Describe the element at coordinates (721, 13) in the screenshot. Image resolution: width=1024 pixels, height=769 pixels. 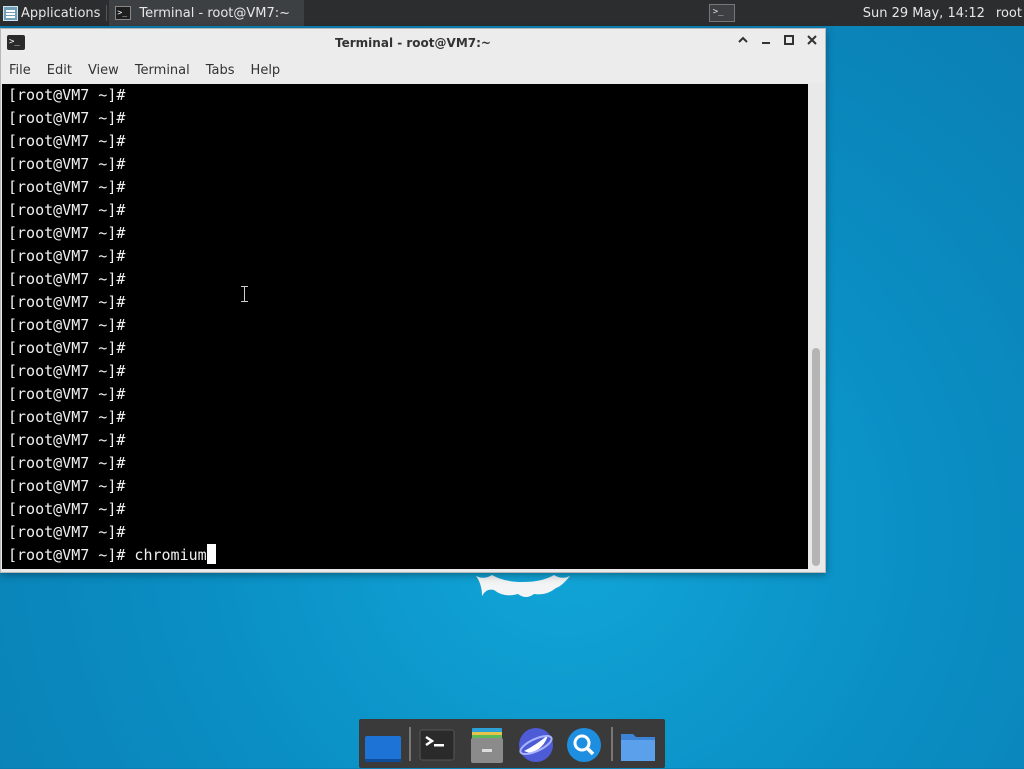
I see `tray-terminal-icon: >_` at that location.